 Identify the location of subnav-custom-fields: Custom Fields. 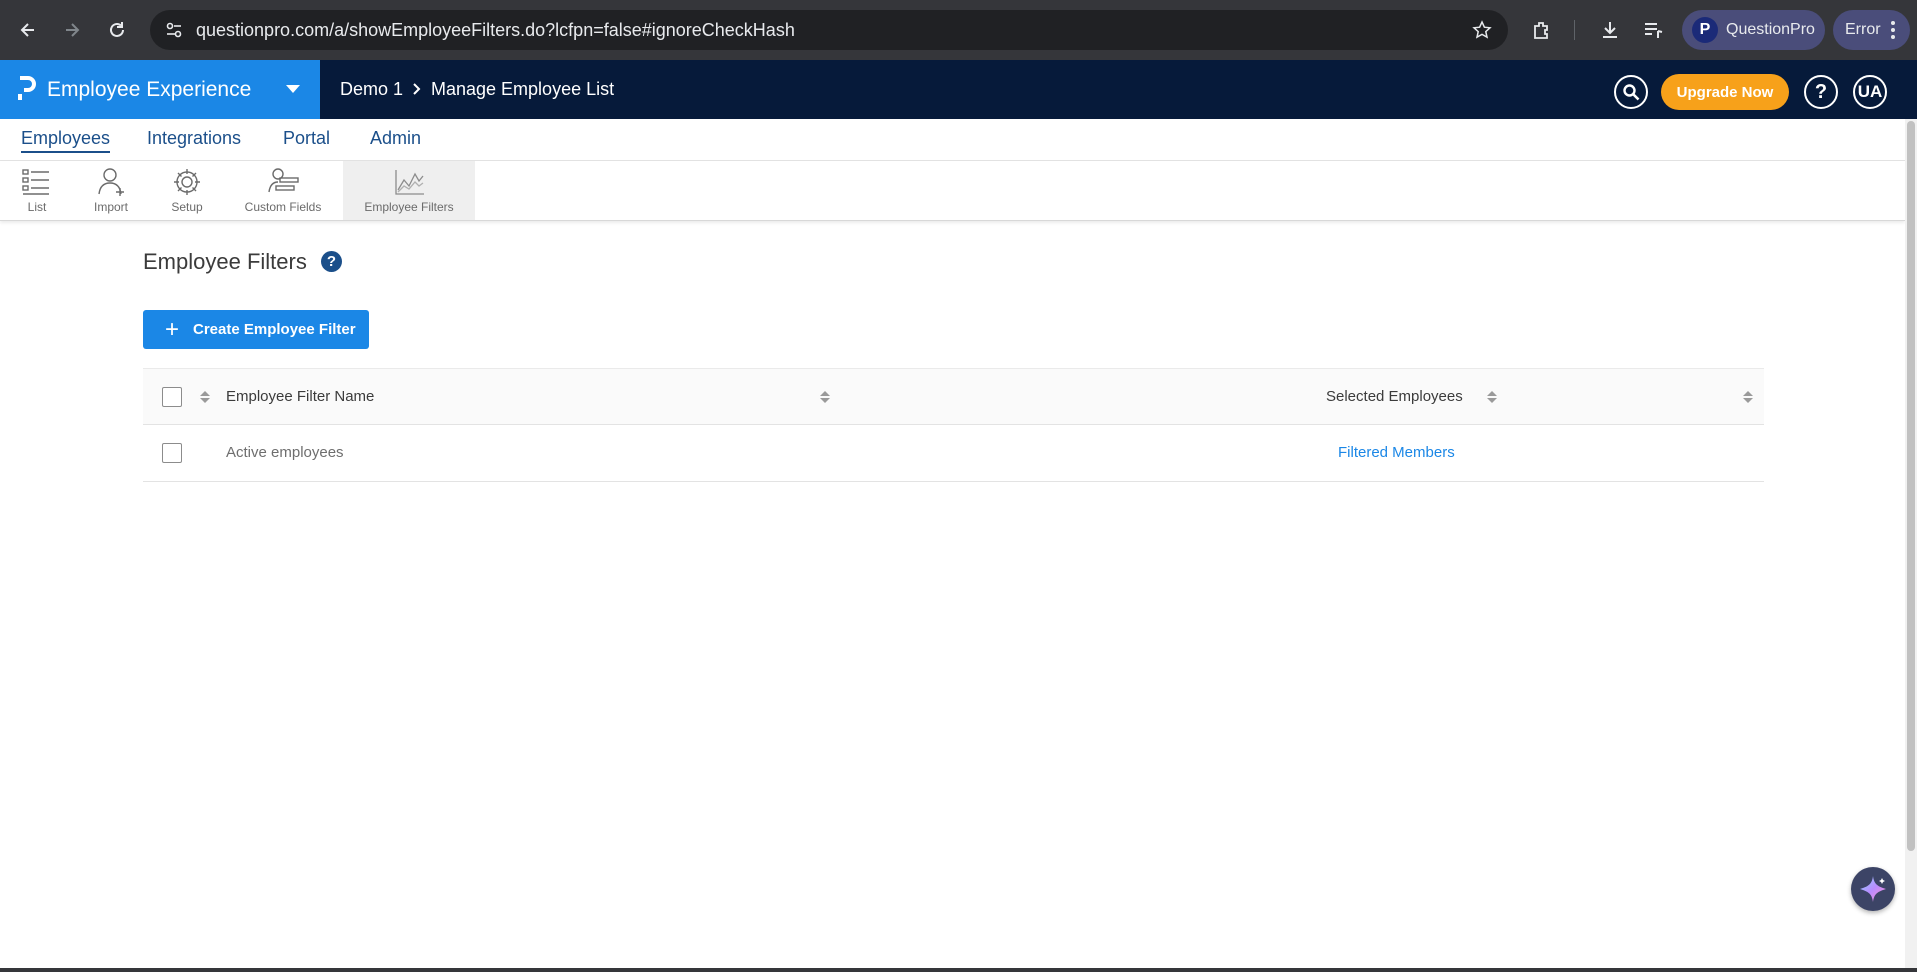
(283, 190).